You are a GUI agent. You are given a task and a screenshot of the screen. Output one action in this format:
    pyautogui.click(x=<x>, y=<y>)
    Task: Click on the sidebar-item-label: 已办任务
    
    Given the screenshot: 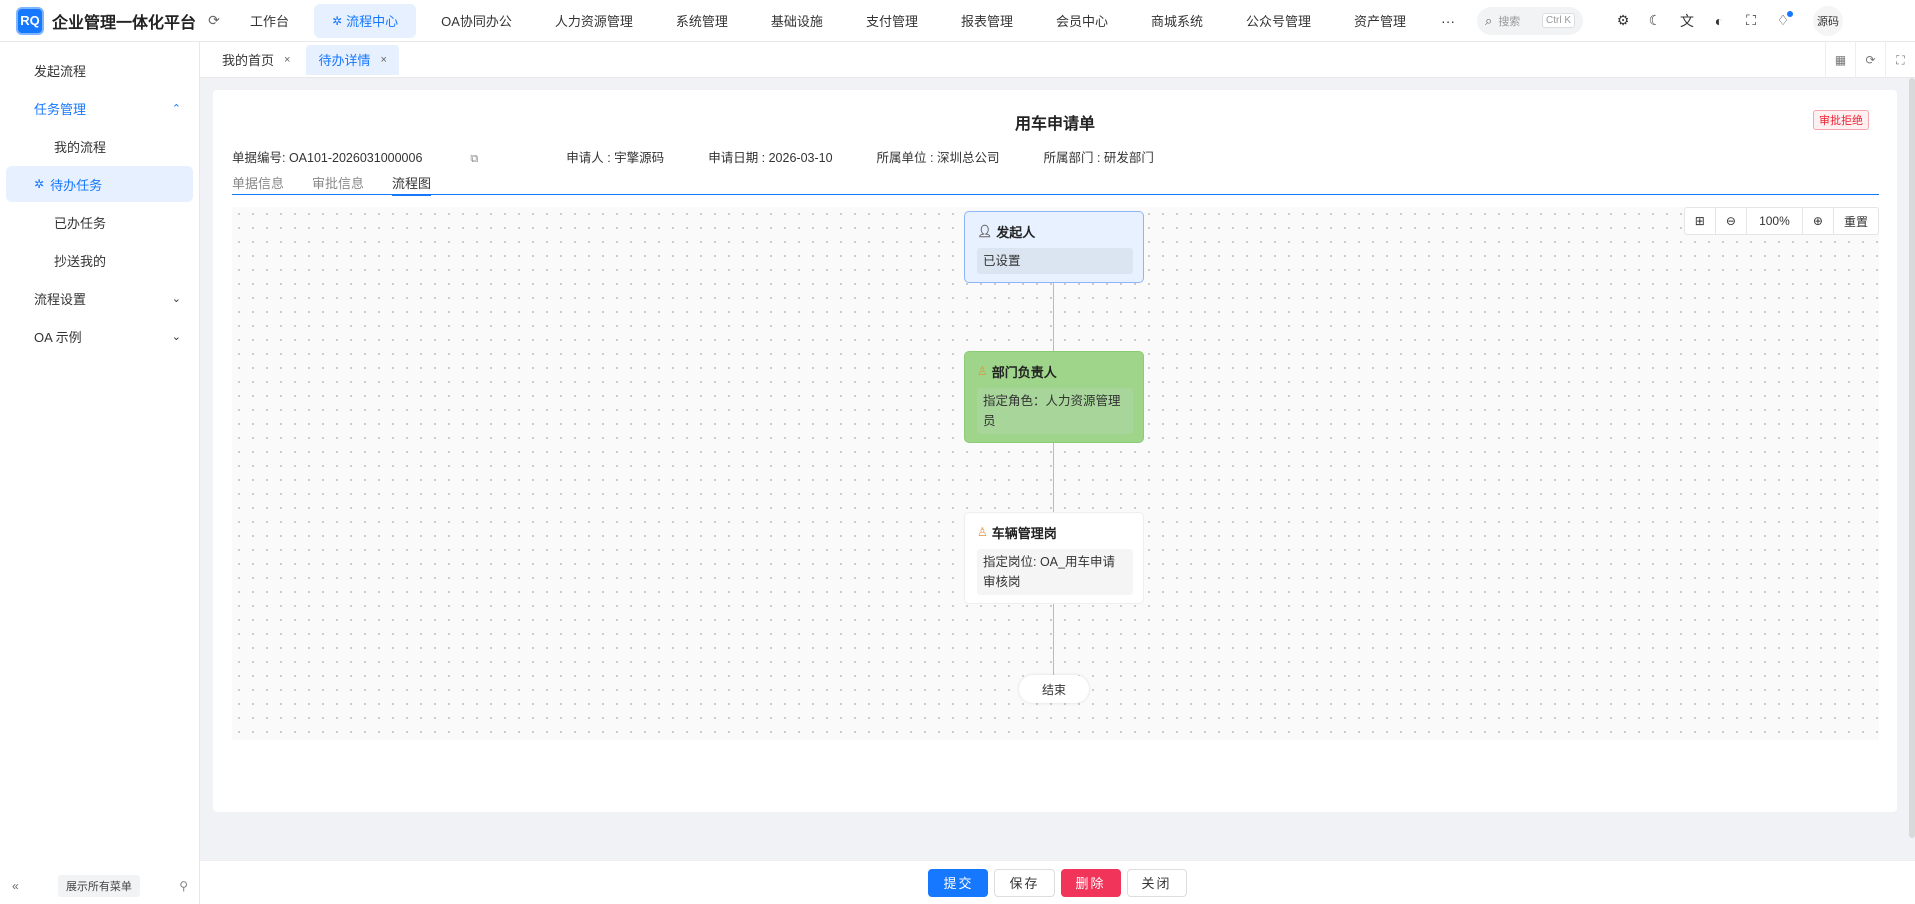 What is the action you would take?
    pyautogui.click(x=80, y=223)
    